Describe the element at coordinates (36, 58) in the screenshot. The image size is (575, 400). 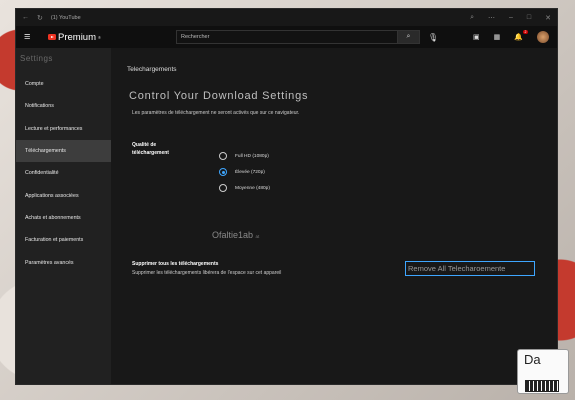
I see `sidebar-heading: Settings` at that location.